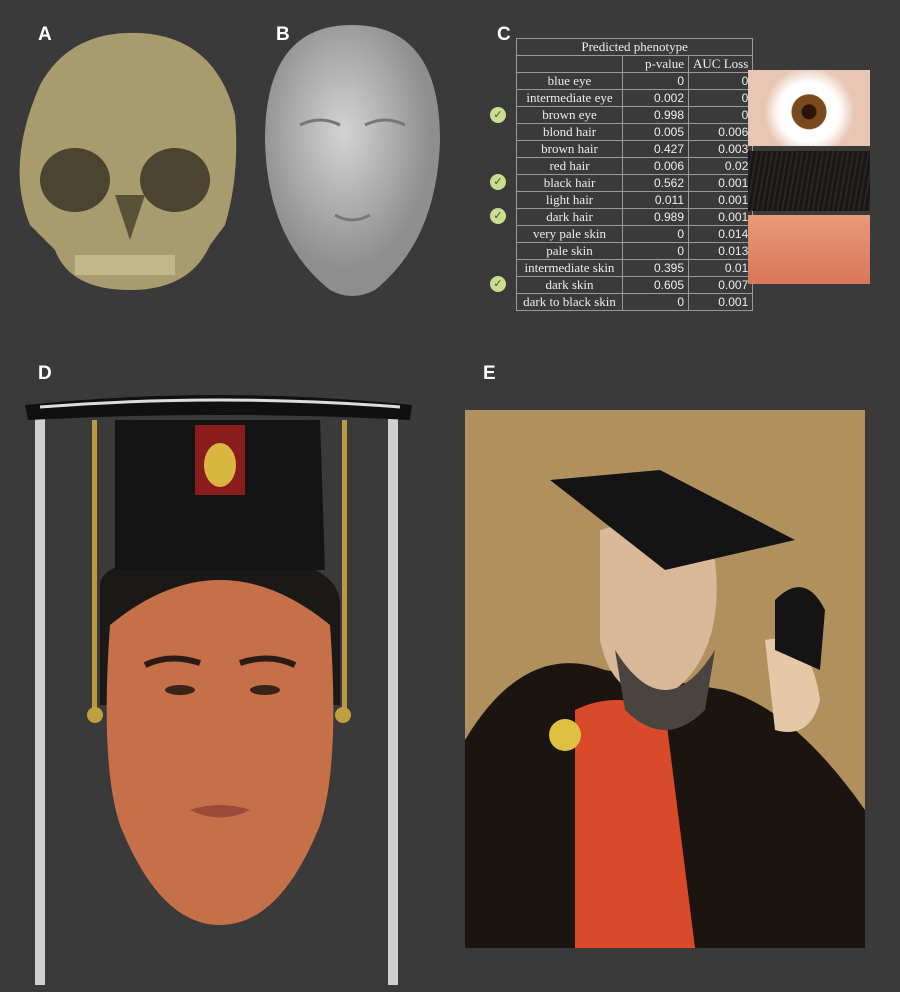 The image size is (900, 992). I want to click on table-row: intermediate skin 0.395 0.01, so click(635, 268).